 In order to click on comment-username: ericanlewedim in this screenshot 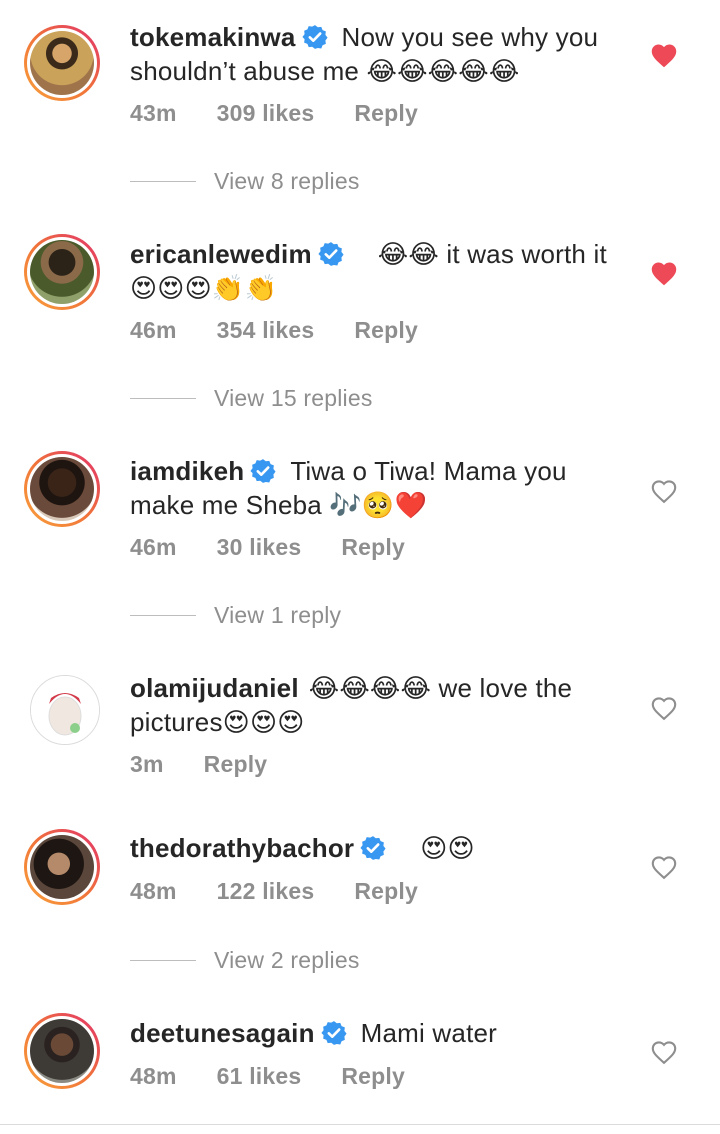, I will do `click(221, 254)`.